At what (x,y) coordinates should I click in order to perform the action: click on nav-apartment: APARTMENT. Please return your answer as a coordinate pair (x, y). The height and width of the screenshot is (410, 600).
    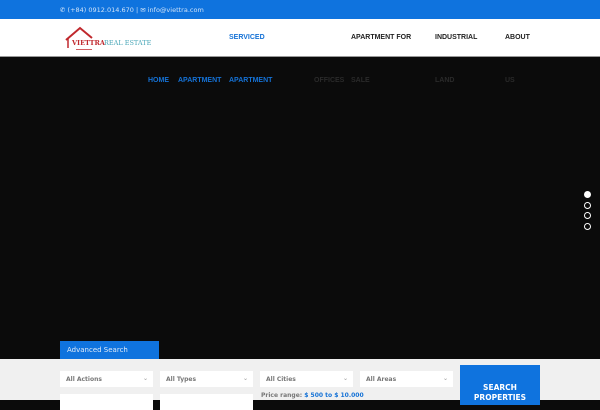
    Looking at the image, I should click on (199, 80).